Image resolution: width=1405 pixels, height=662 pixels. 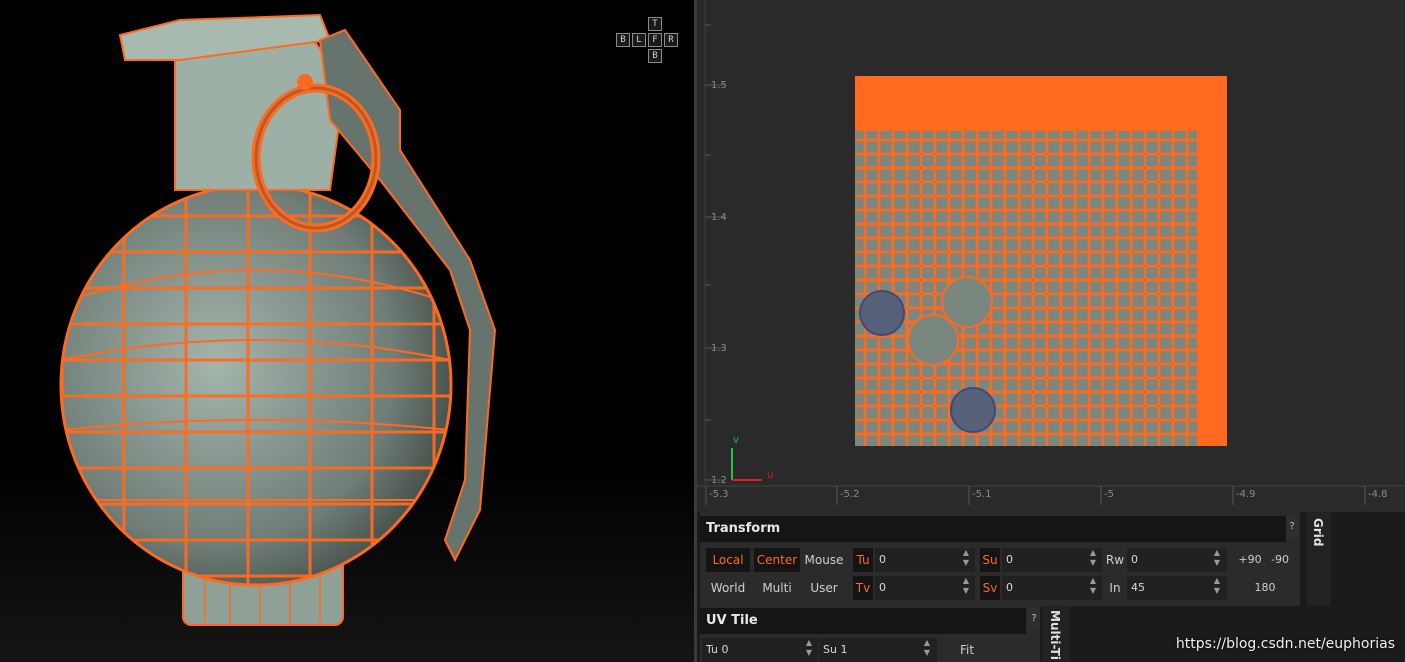 I want to click on x-tick-label: -5, so click(x=1109, y=494).